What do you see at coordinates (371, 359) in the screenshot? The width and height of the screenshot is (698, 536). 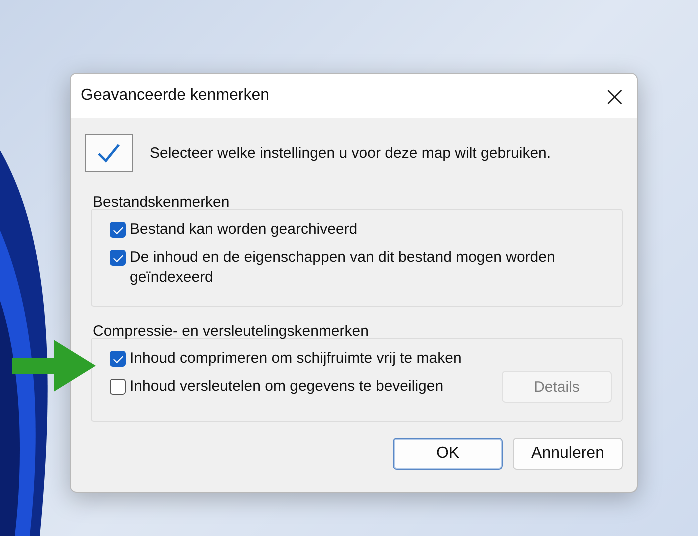 I see `checkbox-label: Inhoud comprimeren om schijfruimte vrij te maken` at bounding box center [371, 359].